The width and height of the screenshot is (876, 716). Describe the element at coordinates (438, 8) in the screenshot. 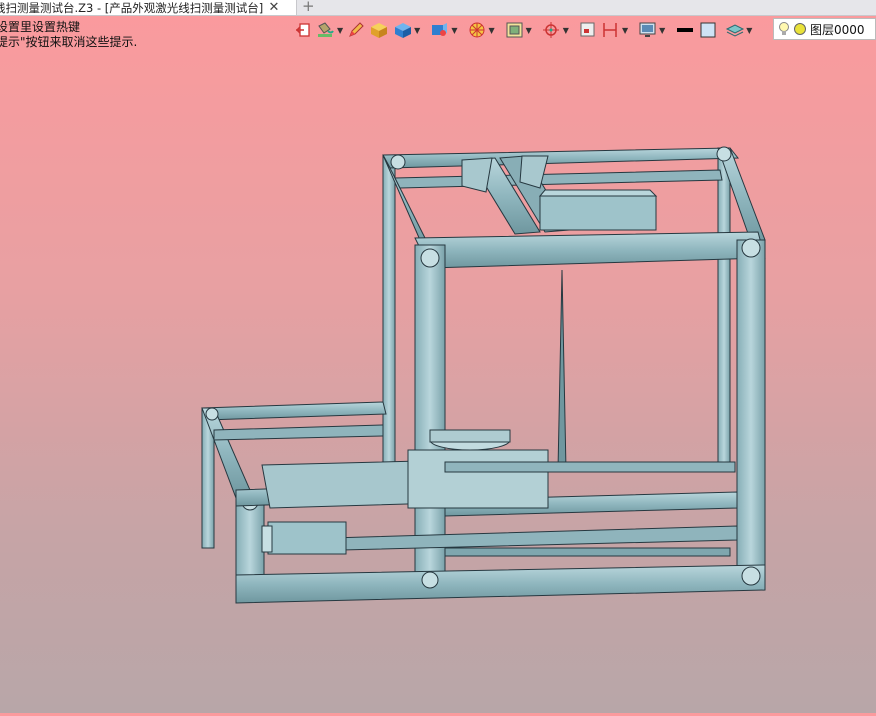

I see `tab-bar: 线扫测量测试台.Z3 - [产品外观激光线扫测量测试台] ✕ +` at that location.